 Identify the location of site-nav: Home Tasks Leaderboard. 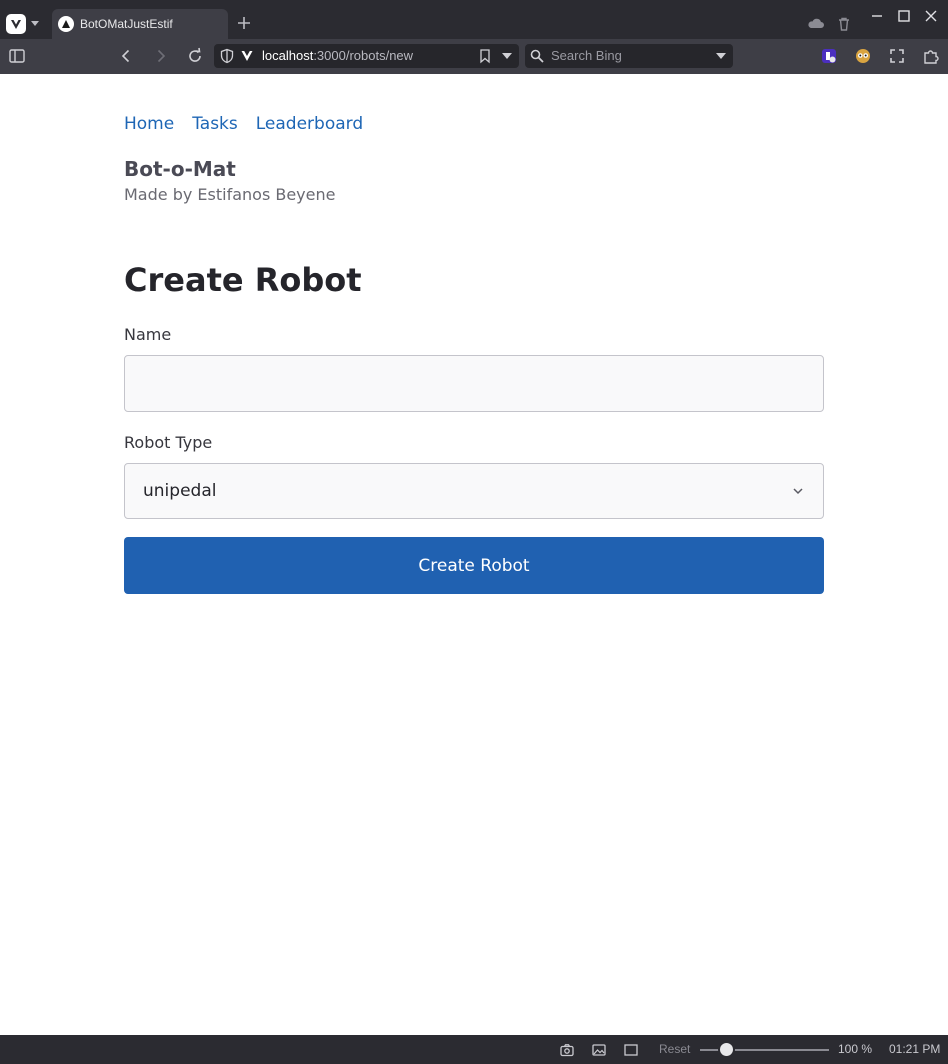
(243, 124).